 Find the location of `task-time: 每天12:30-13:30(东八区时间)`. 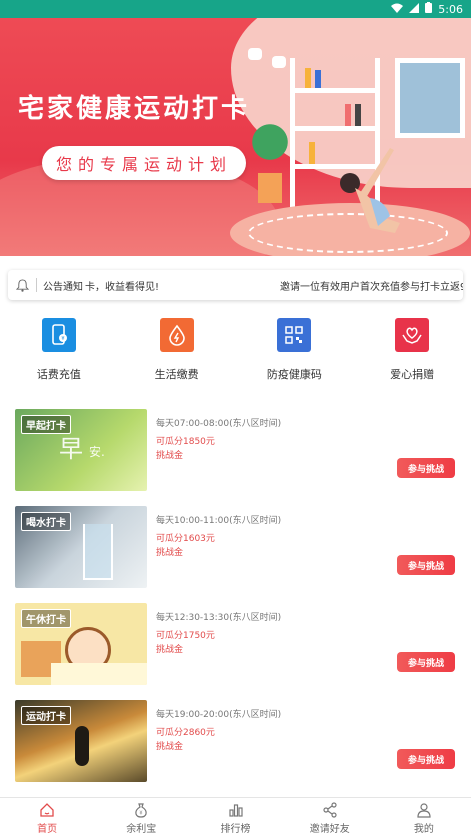

task-time: 每天12:30-13:30(东八区时间) is located at coordinates (219, 618).